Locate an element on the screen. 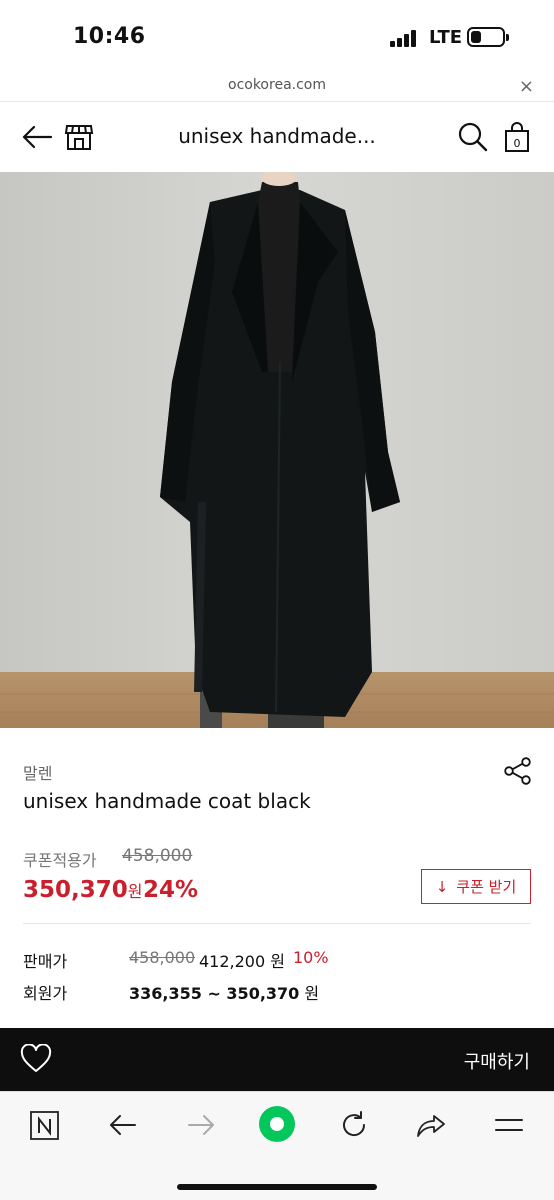 Image resolution: width=554 pixels, height=1200 pixels. member-price: 336,355 ~ 350,370 원 is located at coordinates (224, 992).